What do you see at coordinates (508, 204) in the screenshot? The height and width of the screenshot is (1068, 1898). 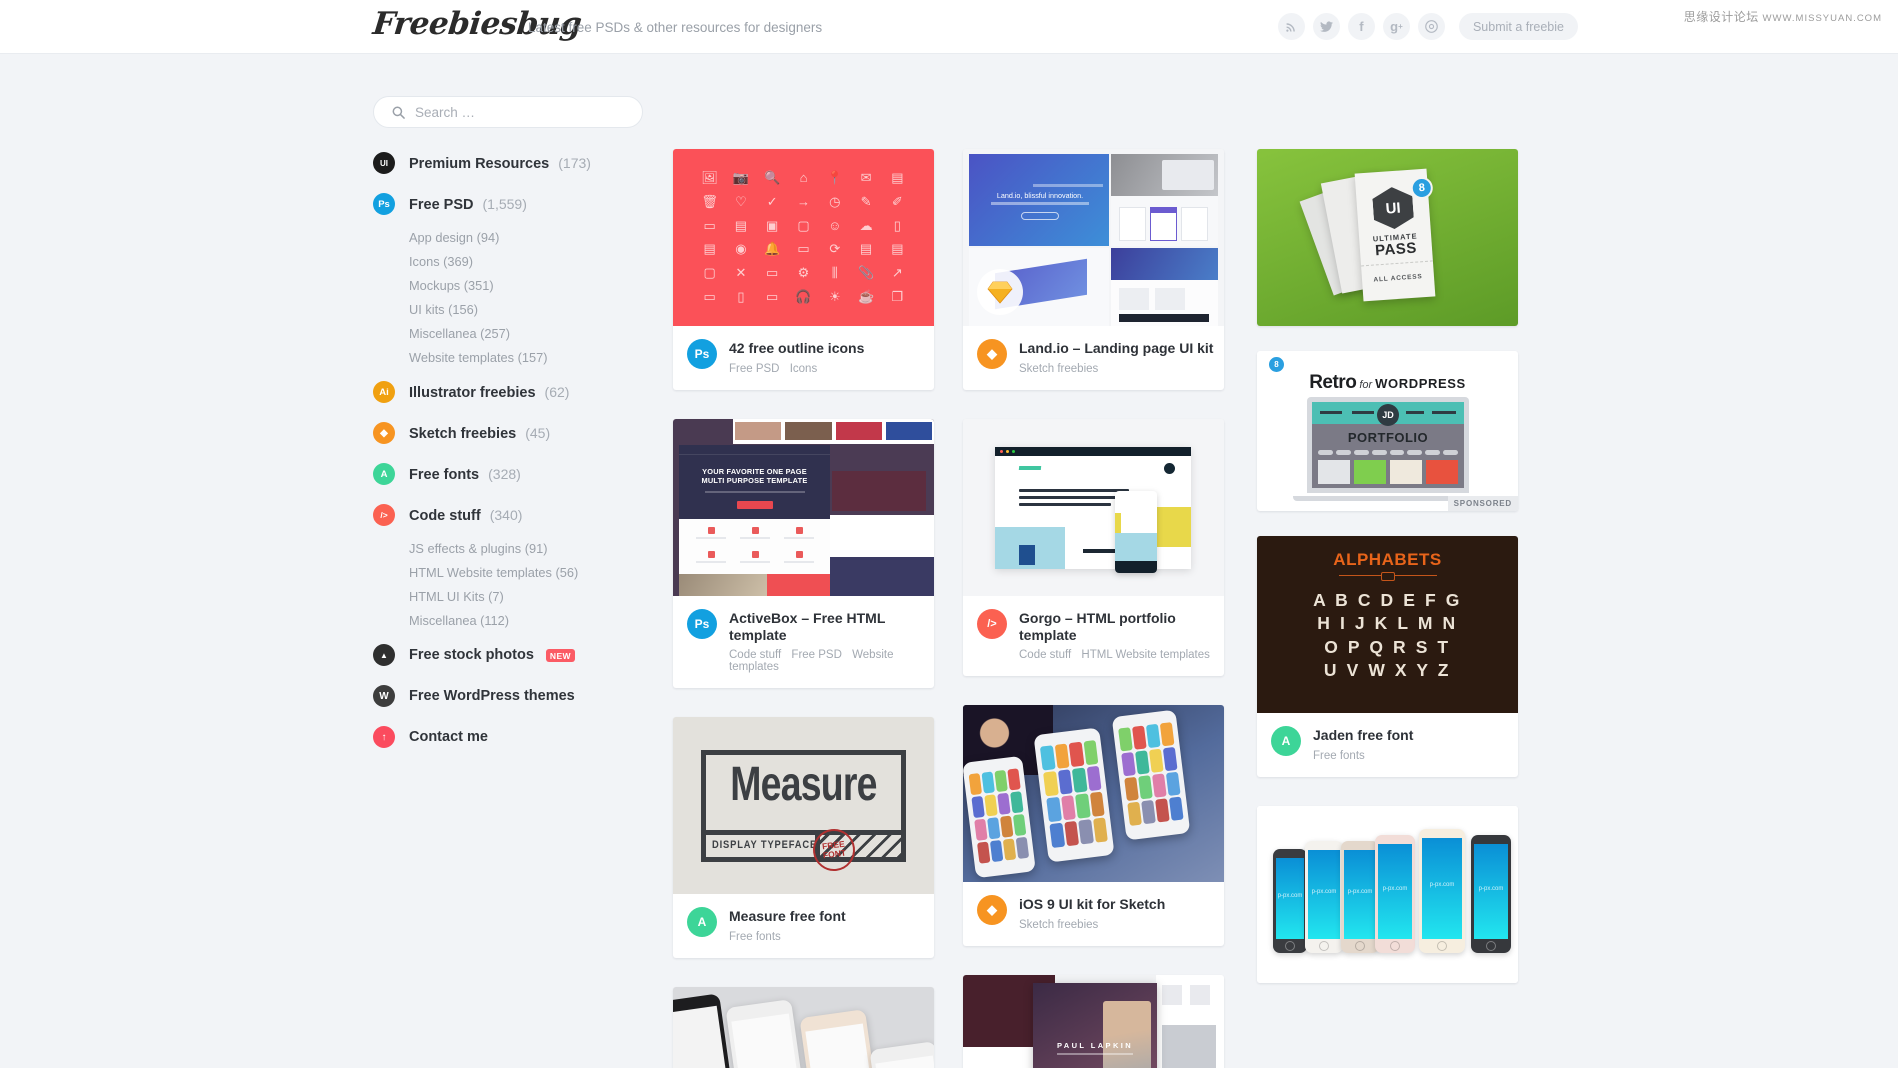 I see `sidebar-item-free-psd: Ps Free PSD (1,559)` at bounding box center [508, 204].